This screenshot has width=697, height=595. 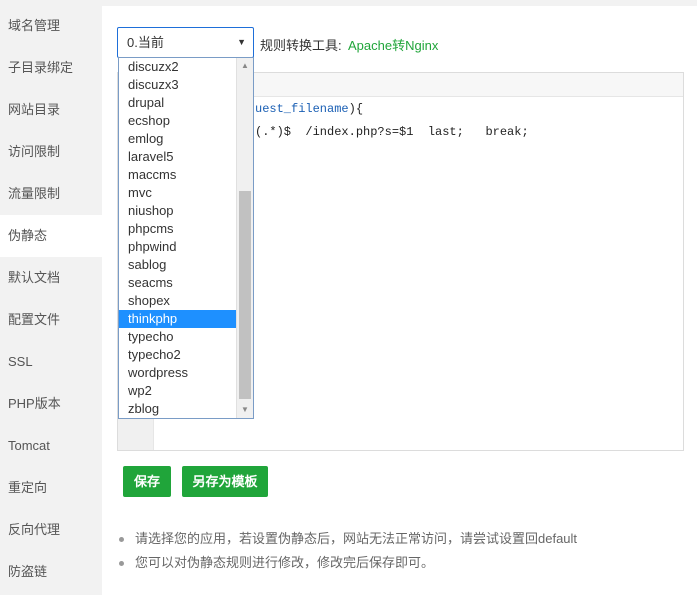 I want to click on code-line-2: (.*)$ /index.php?s=$1 last; break;, so click(x=392, y=132).